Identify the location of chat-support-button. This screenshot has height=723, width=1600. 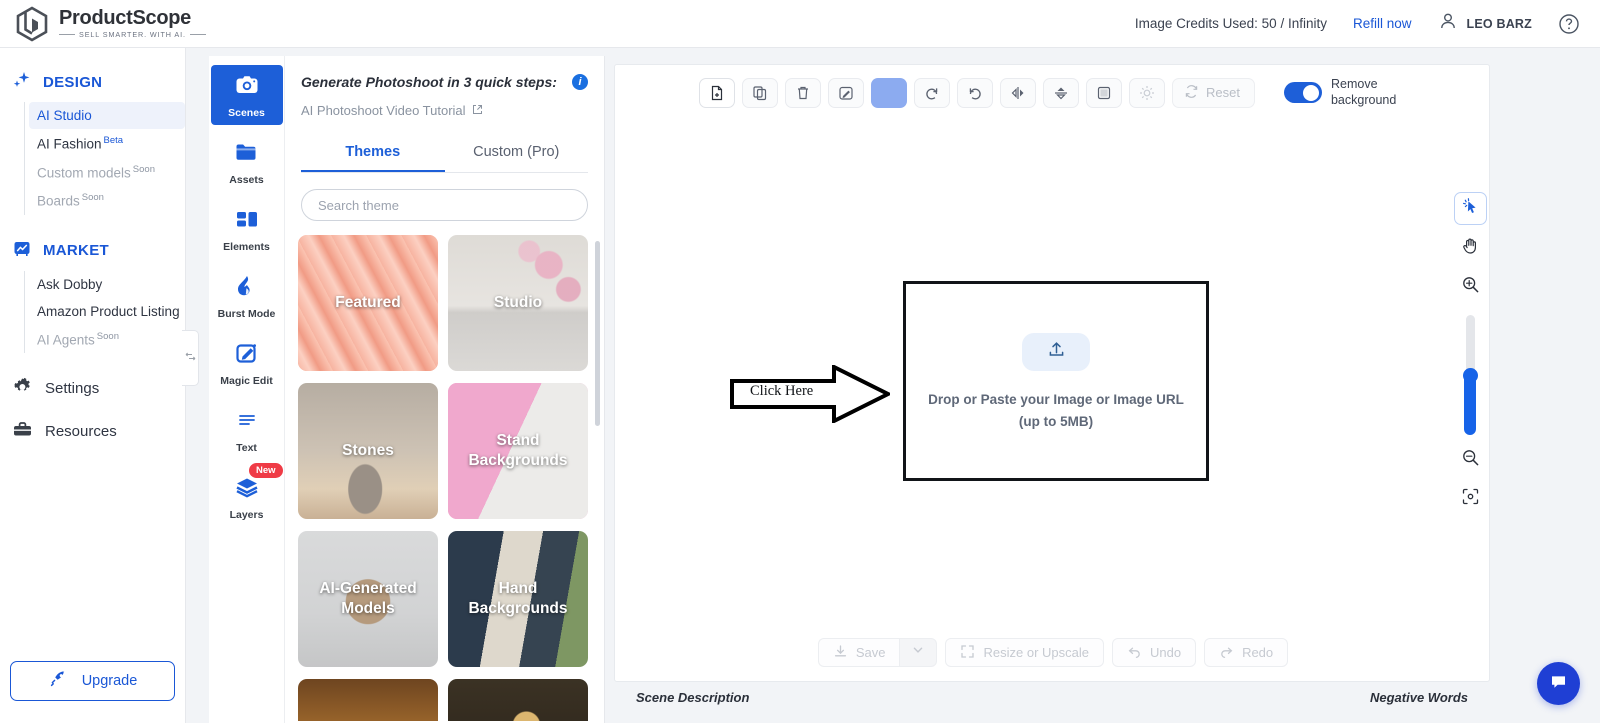
(1558, 683).